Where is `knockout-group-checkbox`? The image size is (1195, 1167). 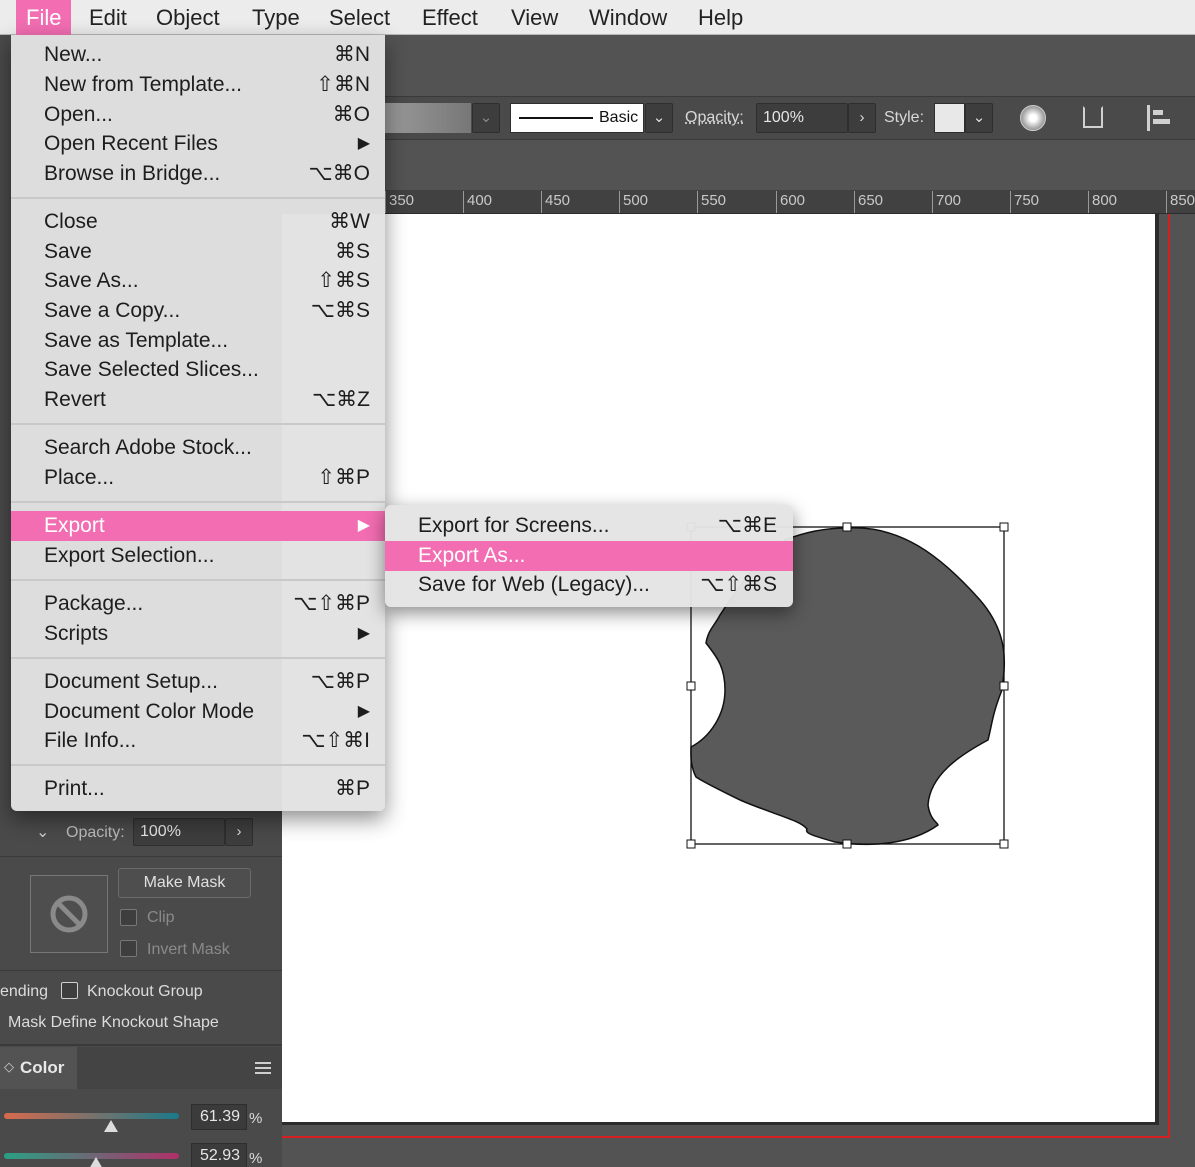 knockout-group-checkbox is located at coordinates (69, 990).